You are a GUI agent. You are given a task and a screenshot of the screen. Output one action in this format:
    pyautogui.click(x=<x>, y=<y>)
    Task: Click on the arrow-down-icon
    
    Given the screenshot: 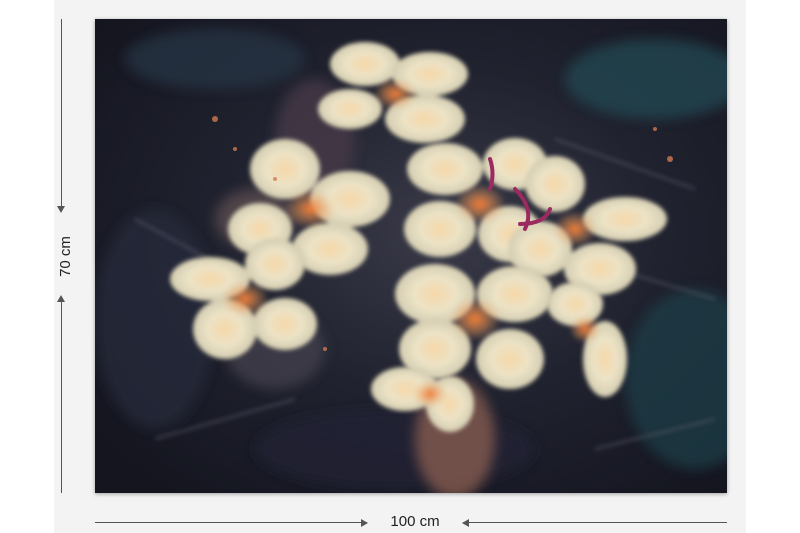 What is the action you would take?
    pyautogui.click(x=61, y=209)
    